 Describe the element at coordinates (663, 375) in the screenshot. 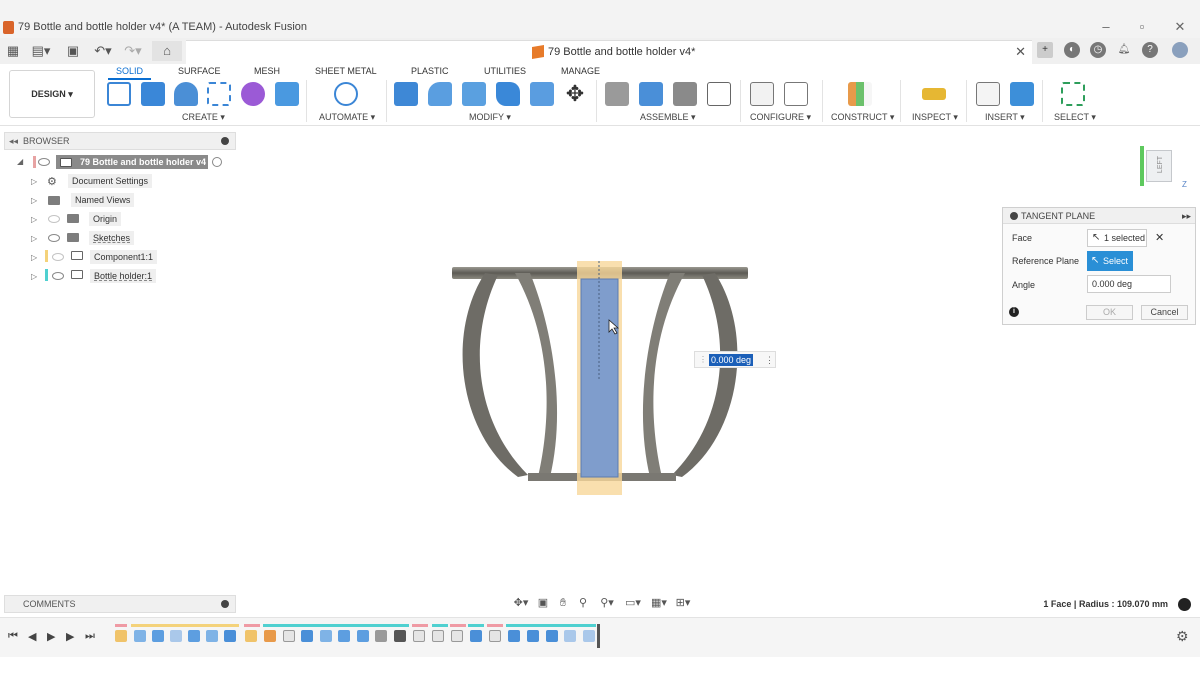

I see `inner-right-rib` at that location.